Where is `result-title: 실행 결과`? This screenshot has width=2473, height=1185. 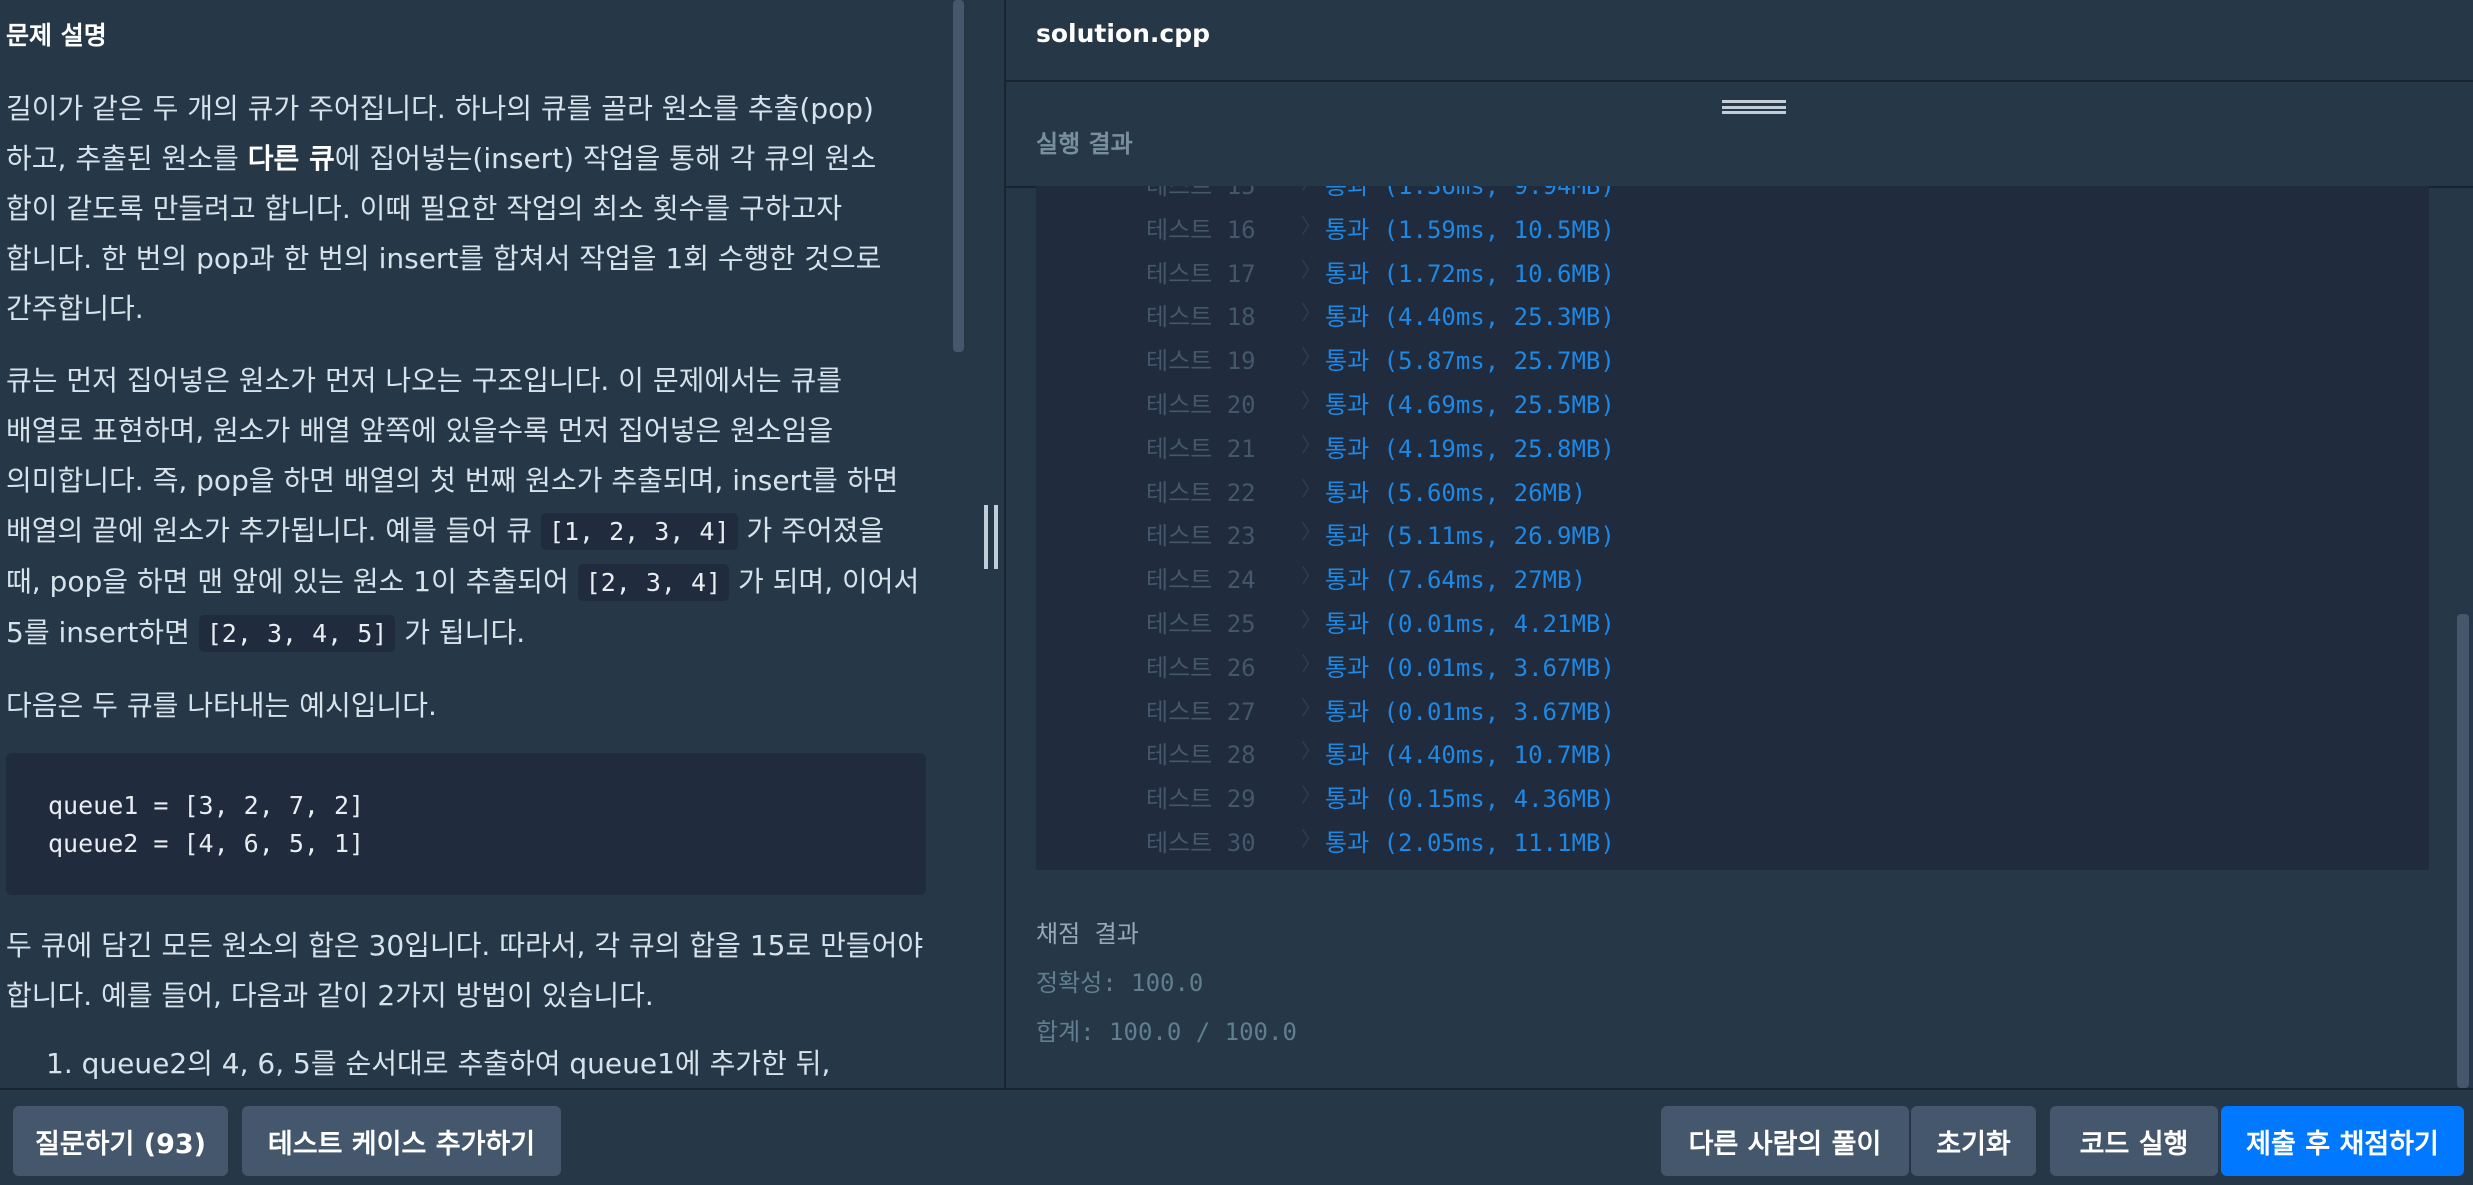 result-title: 실행 결과 is located at coordinates (1084, 144).